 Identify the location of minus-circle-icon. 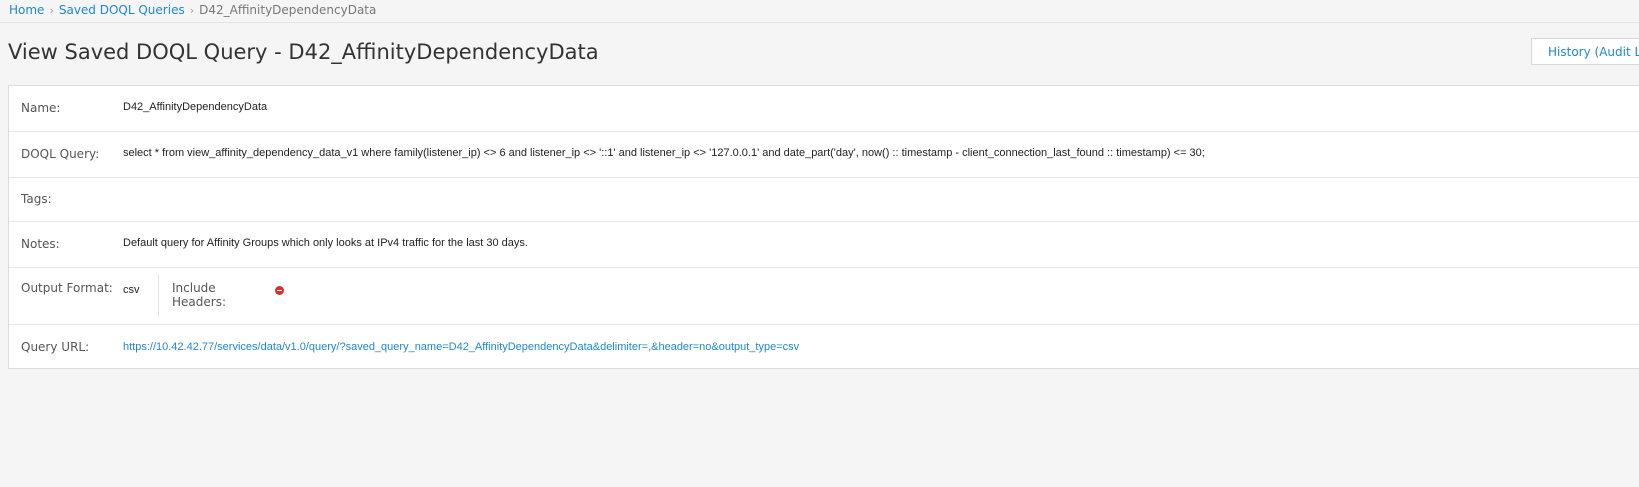
(279, 290).